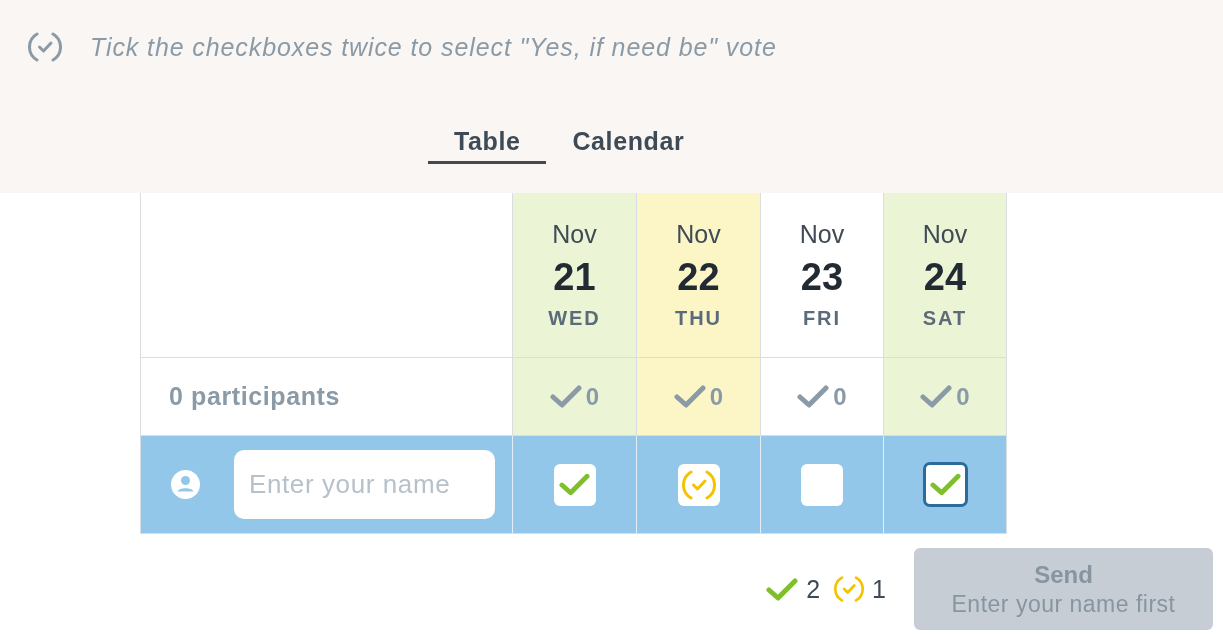  I want to click on hint-text: Tick the checkboxes twice to select "Yes, if need be" vote, so click(433, 47).